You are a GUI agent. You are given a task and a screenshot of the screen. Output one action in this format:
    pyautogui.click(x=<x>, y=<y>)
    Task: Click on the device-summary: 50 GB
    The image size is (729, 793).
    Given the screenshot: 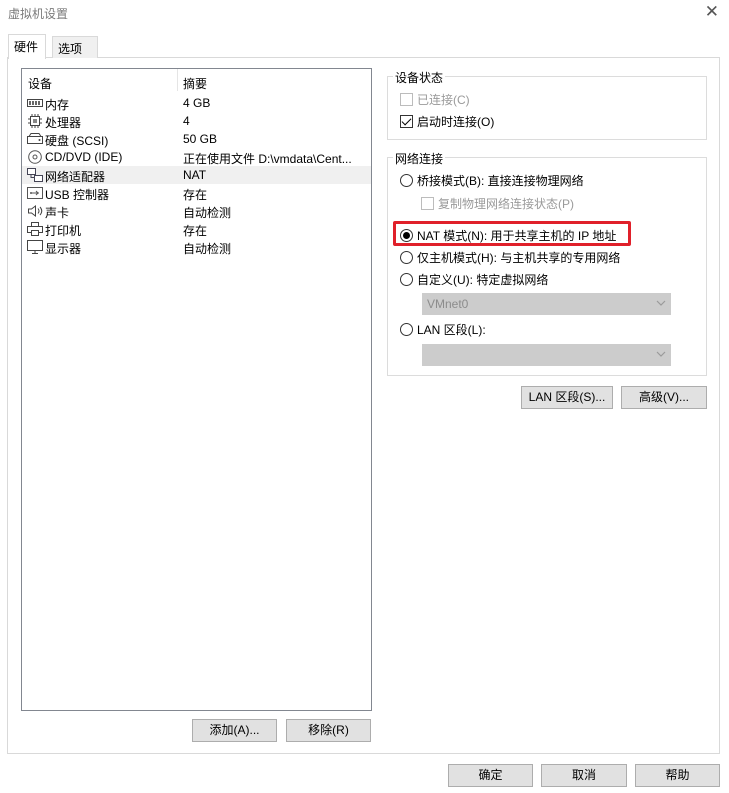 What is the action you would take?
    pyautogui.click(x=200, y=139)
    